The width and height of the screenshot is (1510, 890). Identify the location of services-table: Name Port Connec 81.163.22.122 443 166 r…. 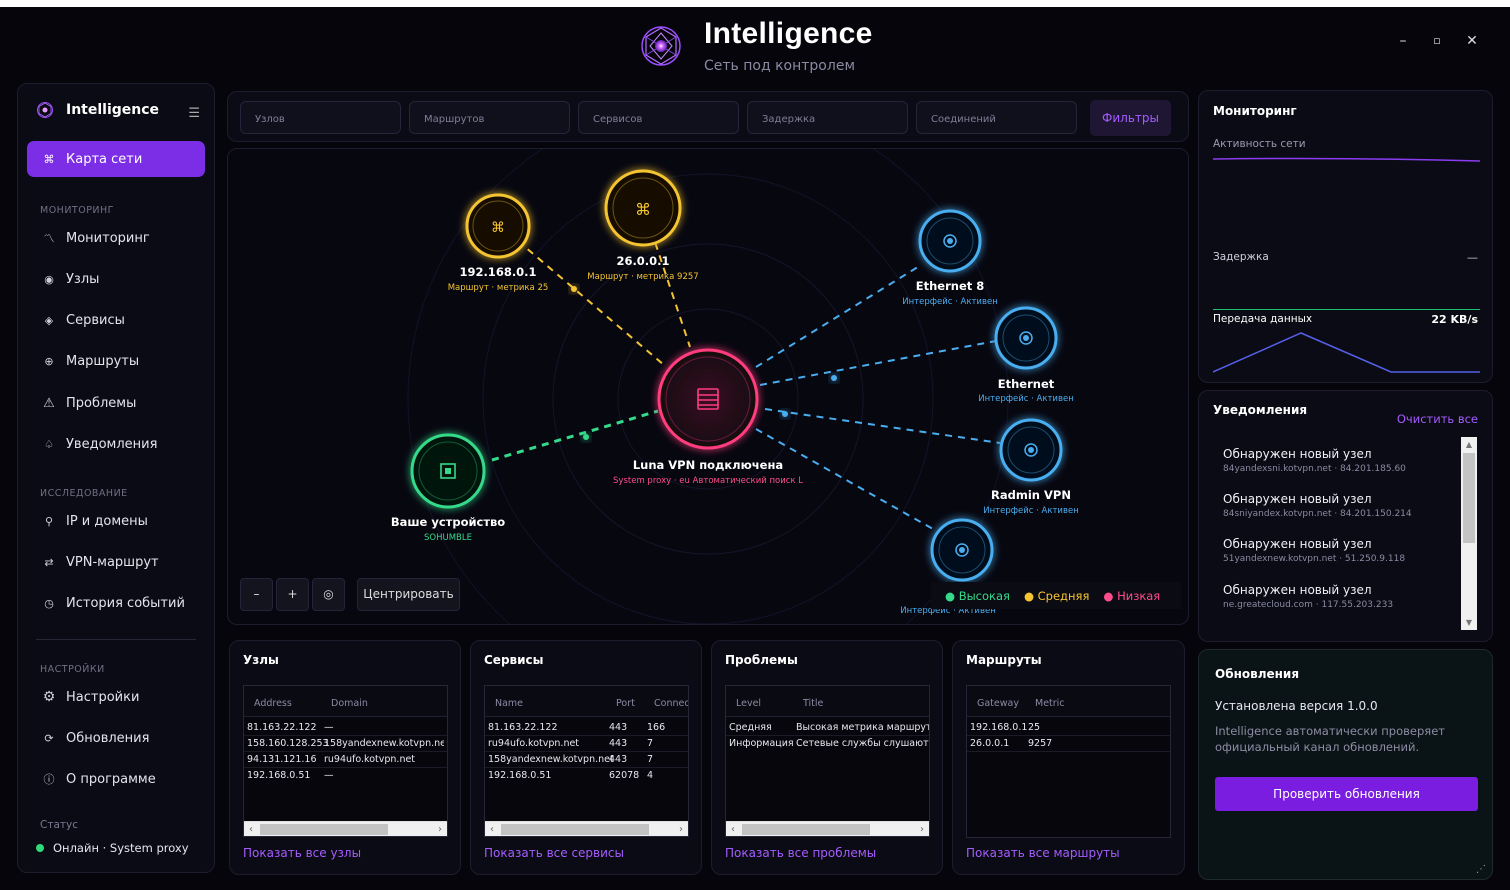
(586, 761).